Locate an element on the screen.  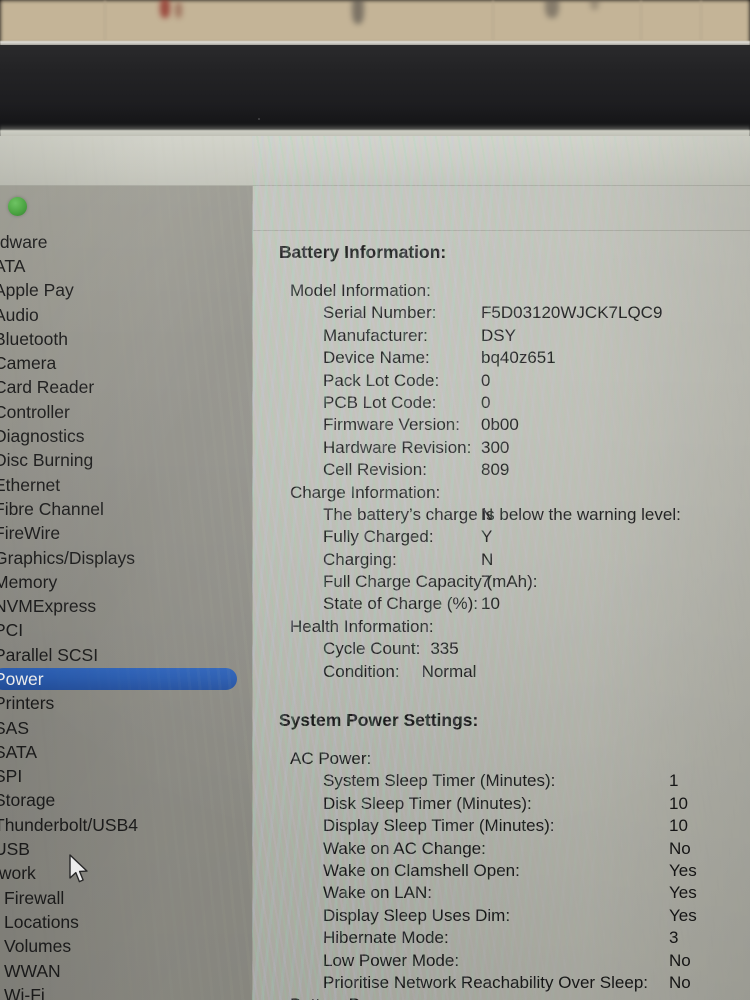
sidebar-item-label: rdware is located at coordinates (24, 241).